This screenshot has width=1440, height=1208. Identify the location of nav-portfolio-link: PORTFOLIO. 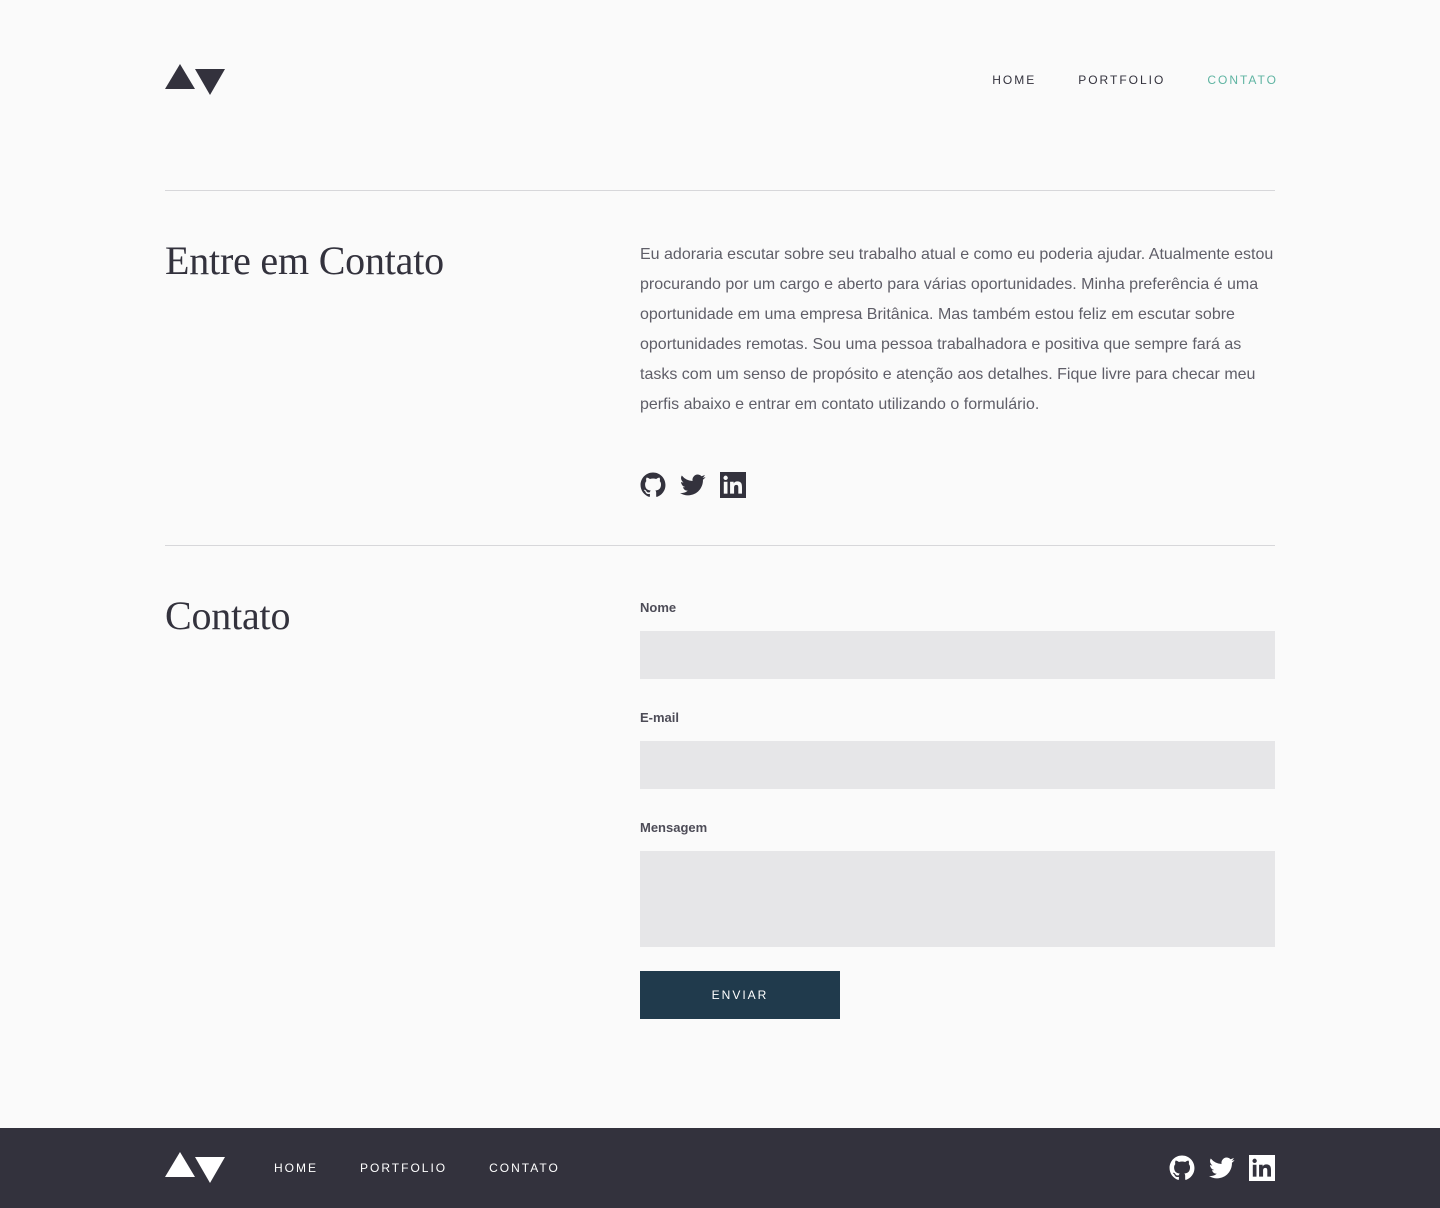
(1121, 80).